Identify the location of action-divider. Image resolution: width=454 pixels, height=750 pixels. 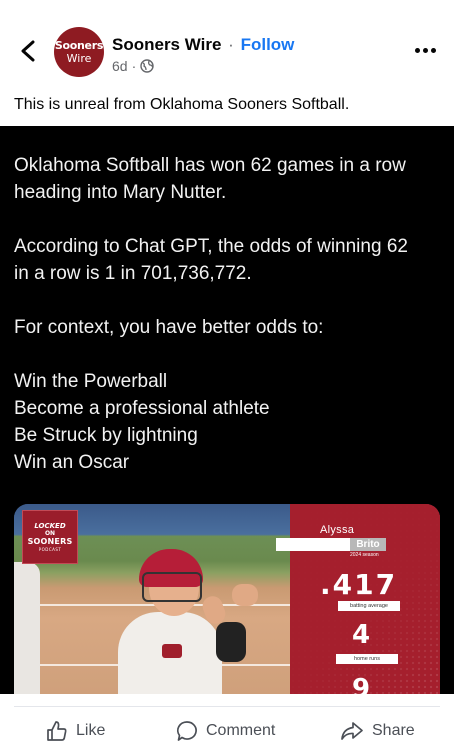
(227, 706).